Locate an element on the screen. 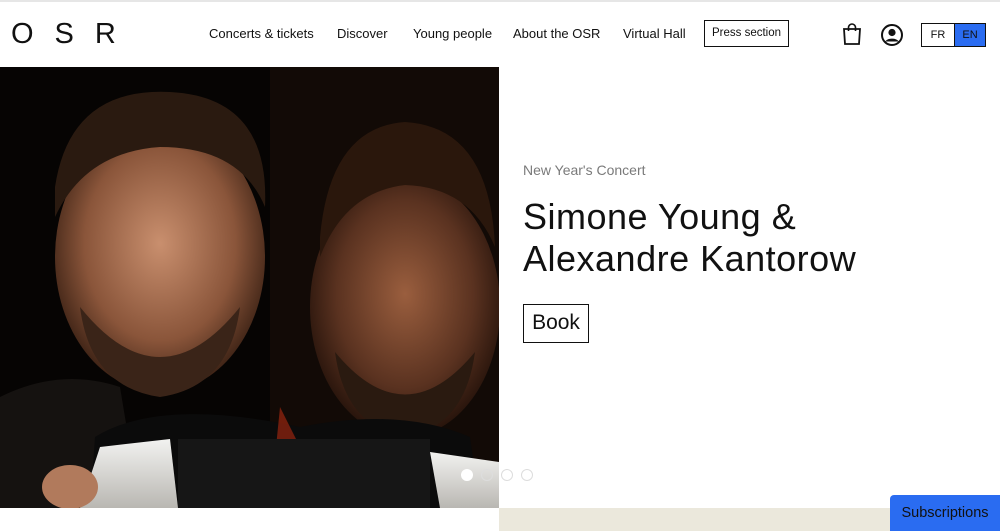 Image resolution: width=1000 pixels, height=531 pixels. subscriptions-button: Subscriptions is located at coordinates (945, 513).